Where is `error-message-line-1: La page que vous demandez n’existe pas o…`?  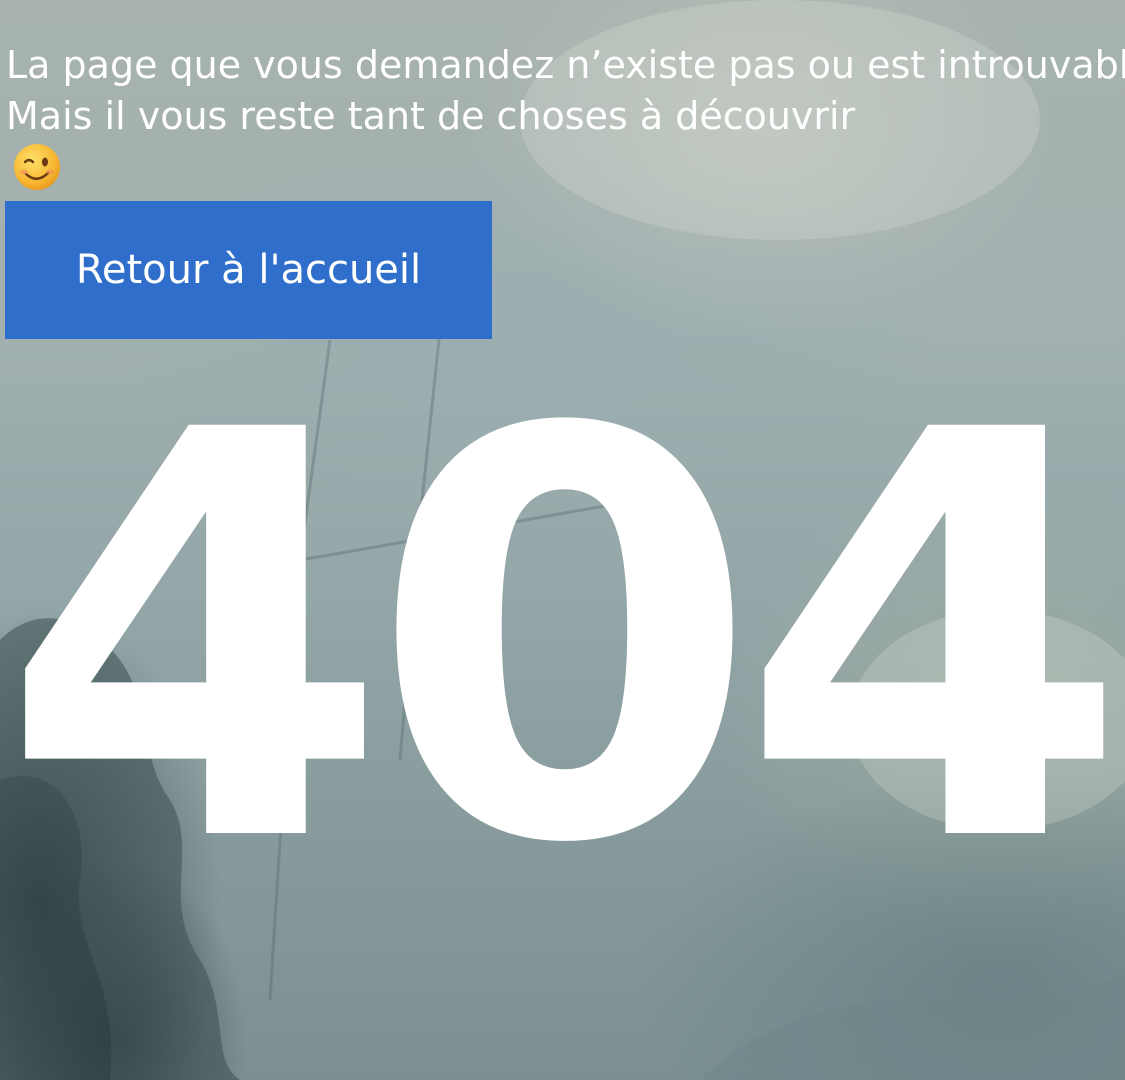
error-message-line-1: La page que vous demandez n’existe pas o… is located at coordinates (565, 65).